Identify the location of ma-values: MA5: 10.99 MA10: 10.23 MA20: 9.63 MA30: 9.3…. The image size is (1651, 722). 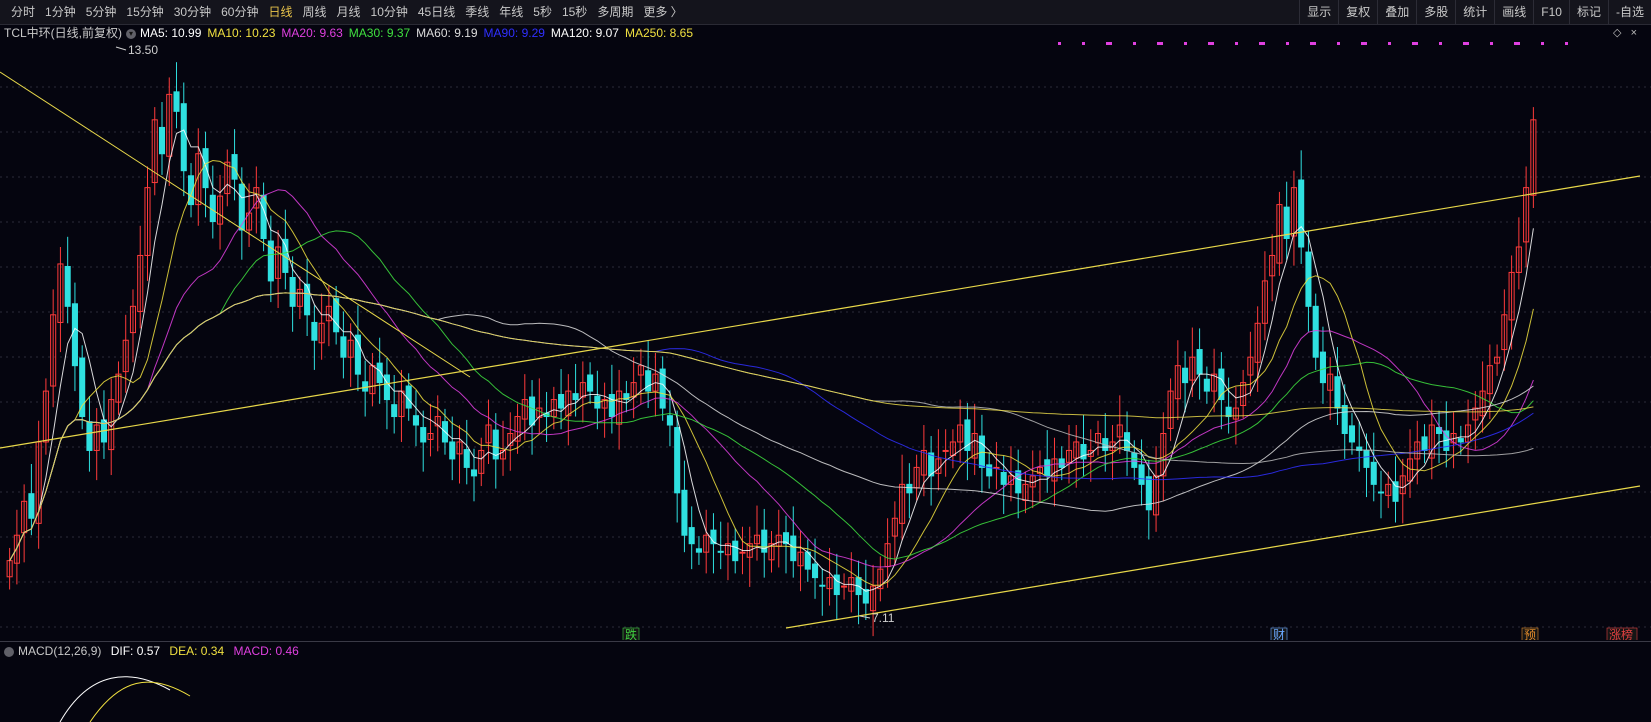
(419, 33).